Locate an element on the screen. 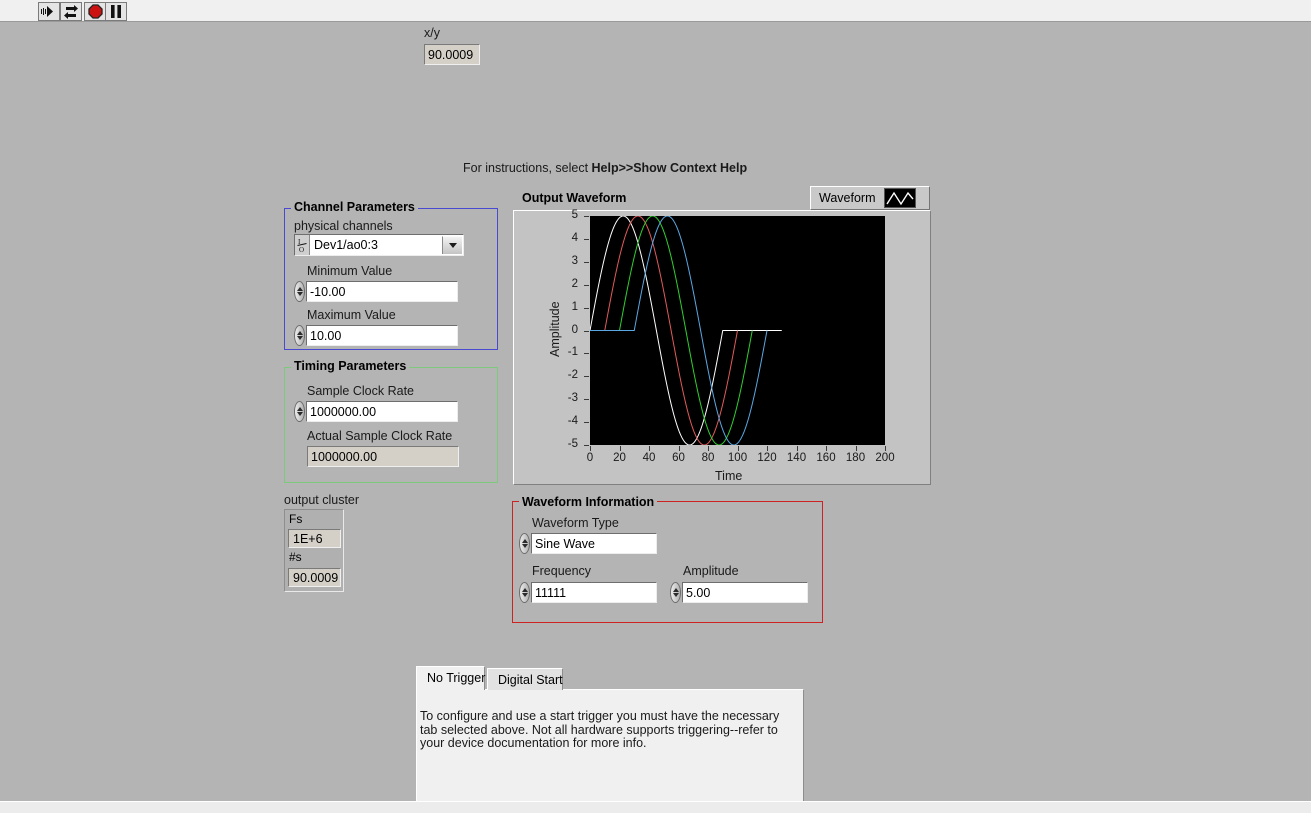 This screenshot has width=1311, height=813. instructions-prefix: For instructions, select is located at coordinates (527, 168).